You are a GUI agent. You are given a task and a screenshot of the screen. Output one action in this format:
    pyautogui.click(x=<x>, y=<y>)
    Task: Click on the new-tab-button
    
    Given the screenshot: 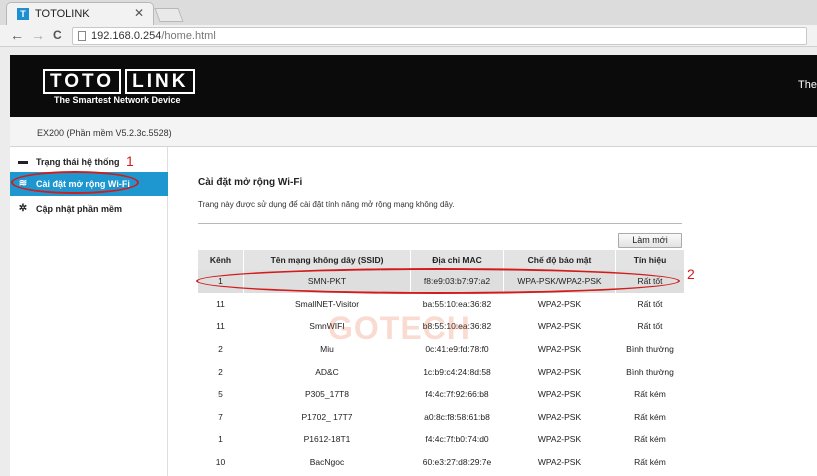 What is the action you would take?
    pyautogui.click(x=169, y=15)
    